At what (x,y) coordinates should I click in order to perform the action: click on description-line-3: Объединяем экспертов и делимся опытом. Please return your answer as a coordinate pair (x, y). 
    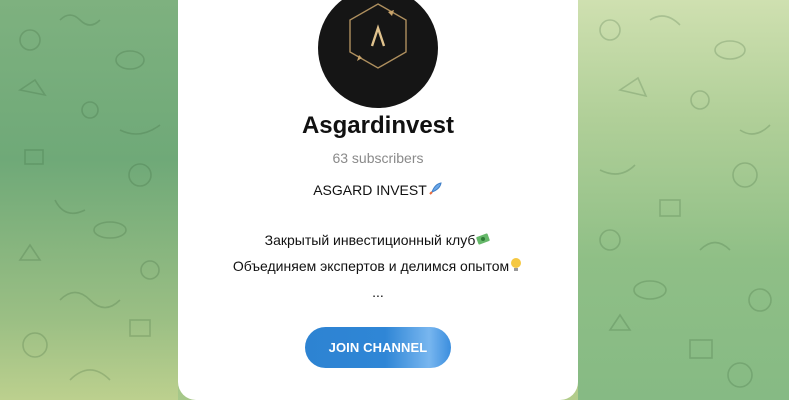
    Looking at the image, I should click on (378, 267).